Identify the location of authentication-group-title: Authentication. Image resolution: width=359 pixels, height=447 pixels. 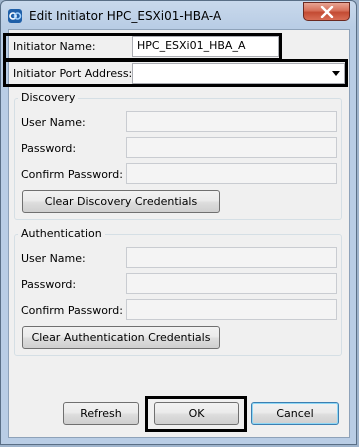
(61, 233).